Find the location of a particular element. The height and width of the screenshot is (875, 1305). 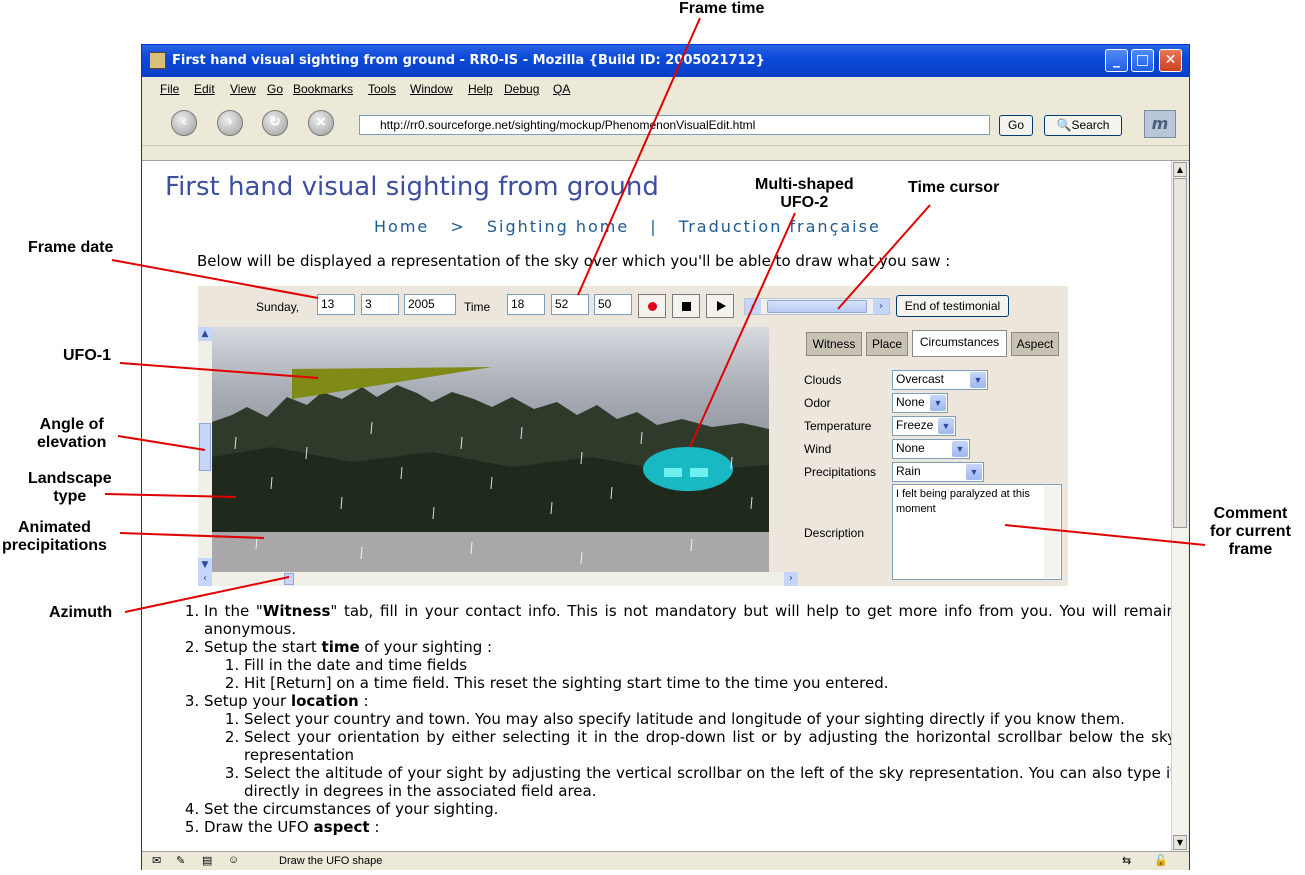

mail-icon: ✉ is located at coordinates (156, 860).